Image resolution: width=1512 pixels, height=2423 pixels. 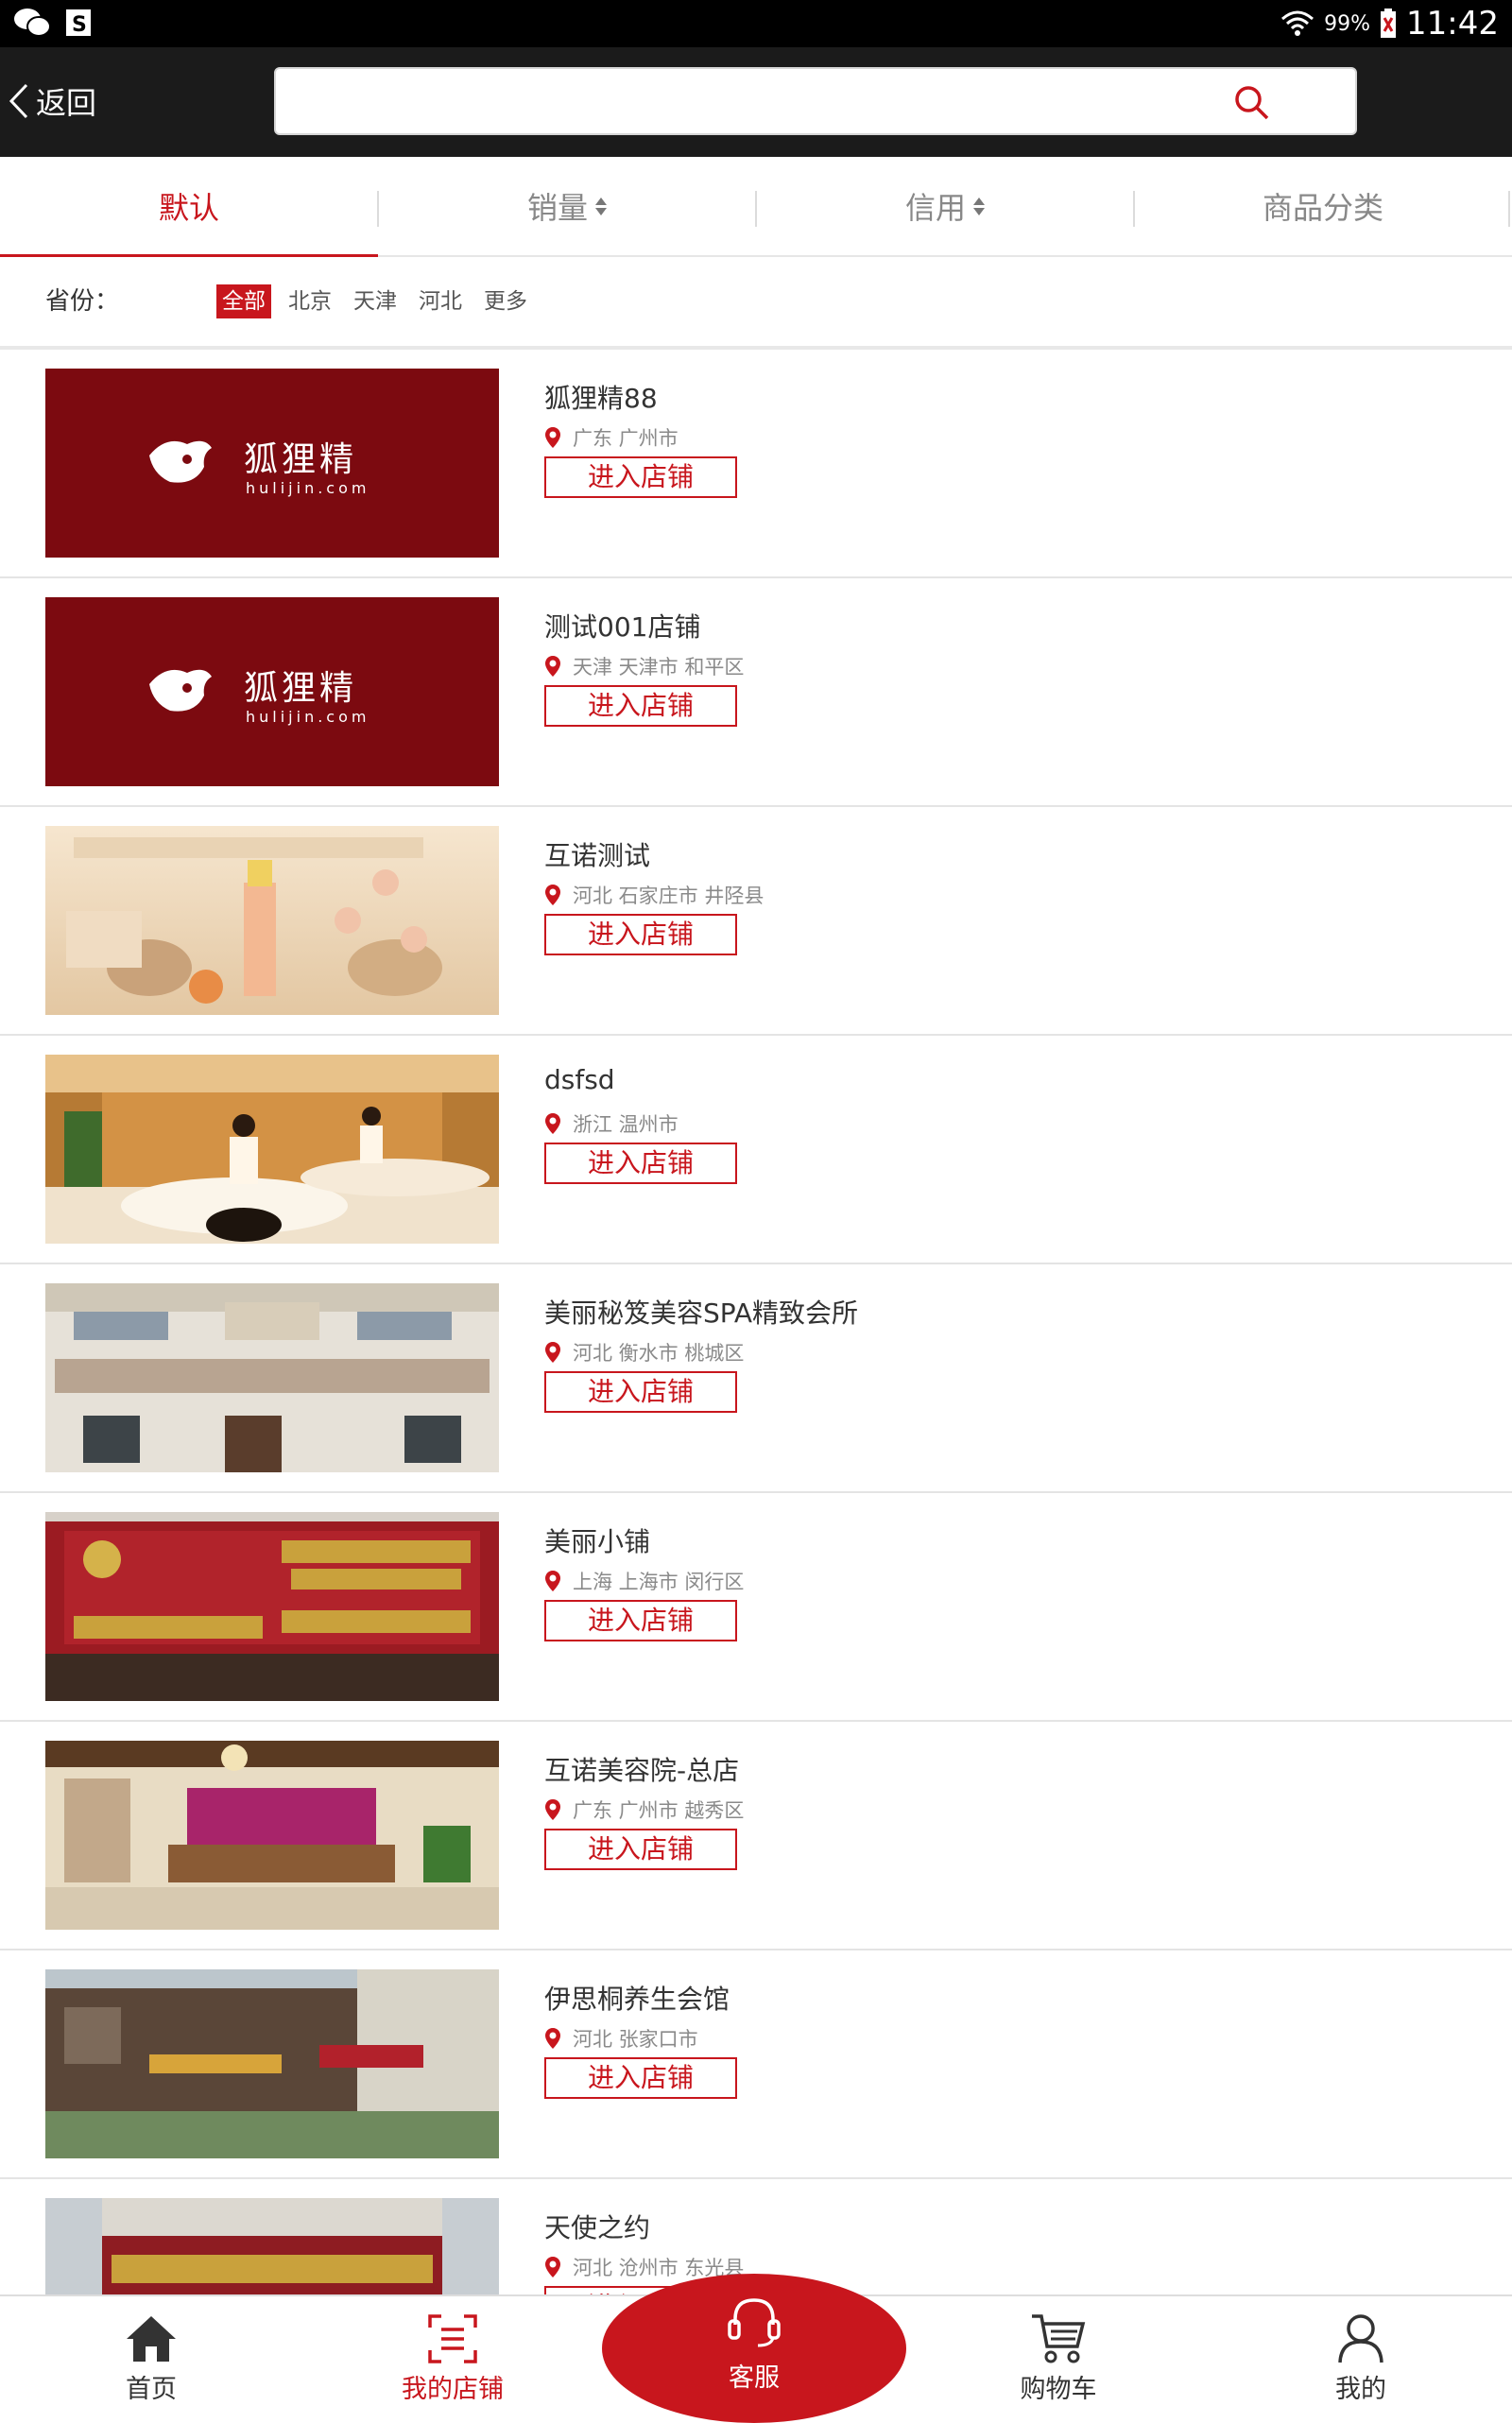 I want to click on user-icon, so click(x=1360, y=2338).